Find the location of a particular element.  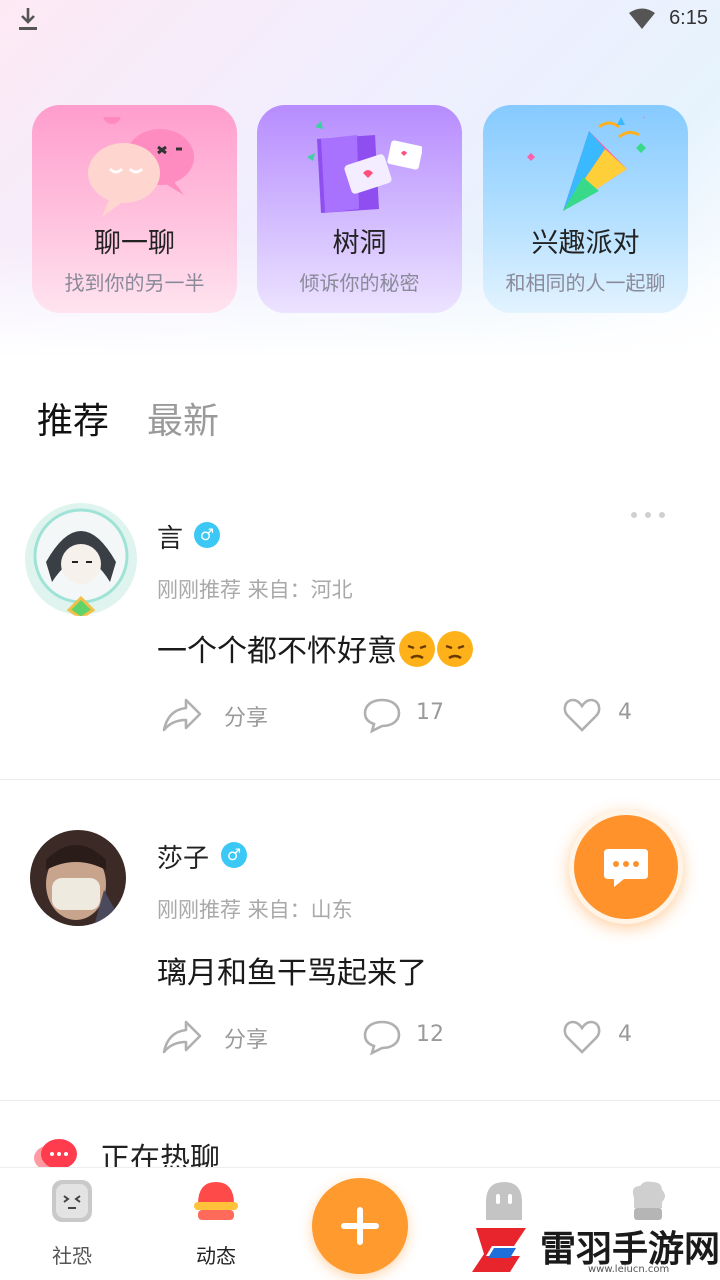

post-meta: 刚刚推荐 来自：山东 is located at coordinates (255, 910).